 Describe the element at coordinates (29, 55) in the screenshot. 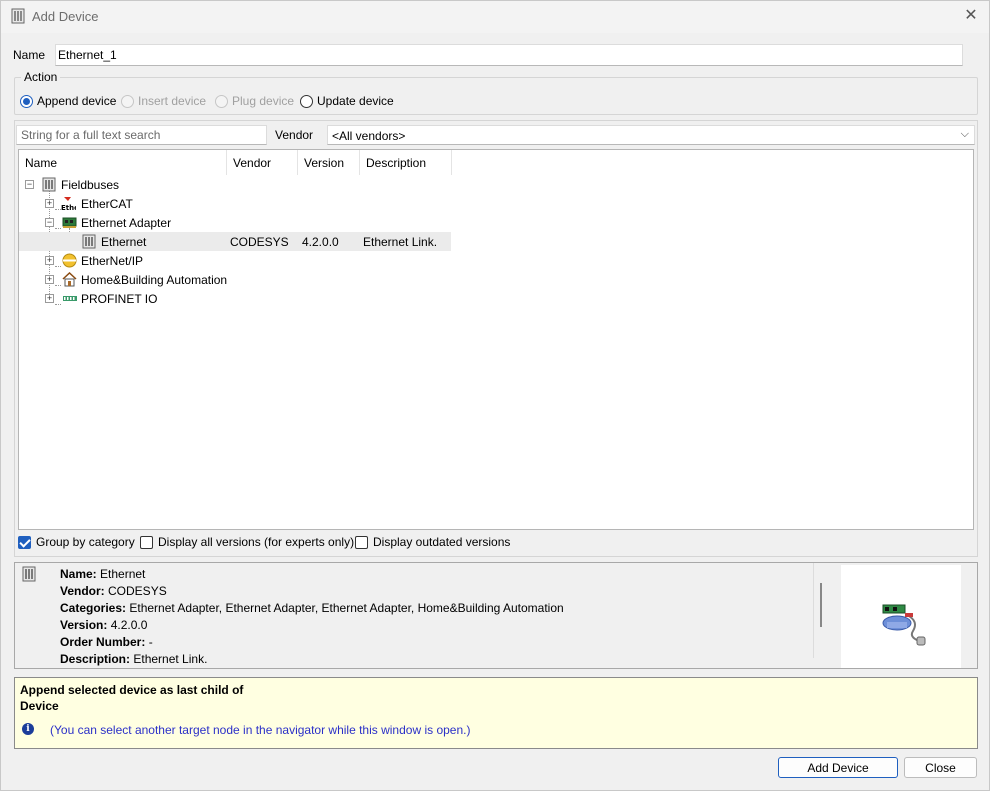

I see `name-label: Name` at that location.